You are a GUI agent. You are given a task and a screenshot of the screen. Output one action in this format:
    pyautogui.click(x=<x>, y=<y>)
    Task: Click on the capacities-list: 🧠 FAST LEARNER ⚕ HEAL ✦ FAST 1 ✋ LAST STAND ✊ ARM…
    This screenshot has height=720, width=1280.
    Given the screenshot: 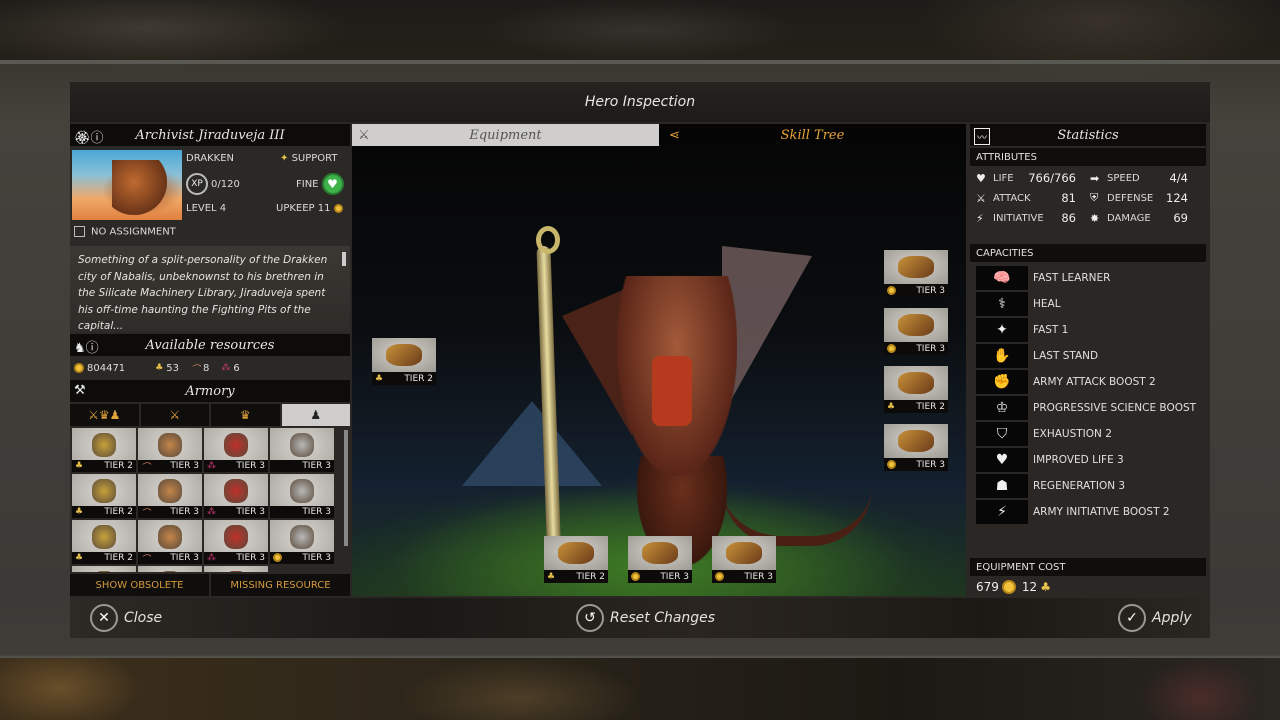 What is the action you would take?
    pyautogui.click(x=1090, y=393)
    